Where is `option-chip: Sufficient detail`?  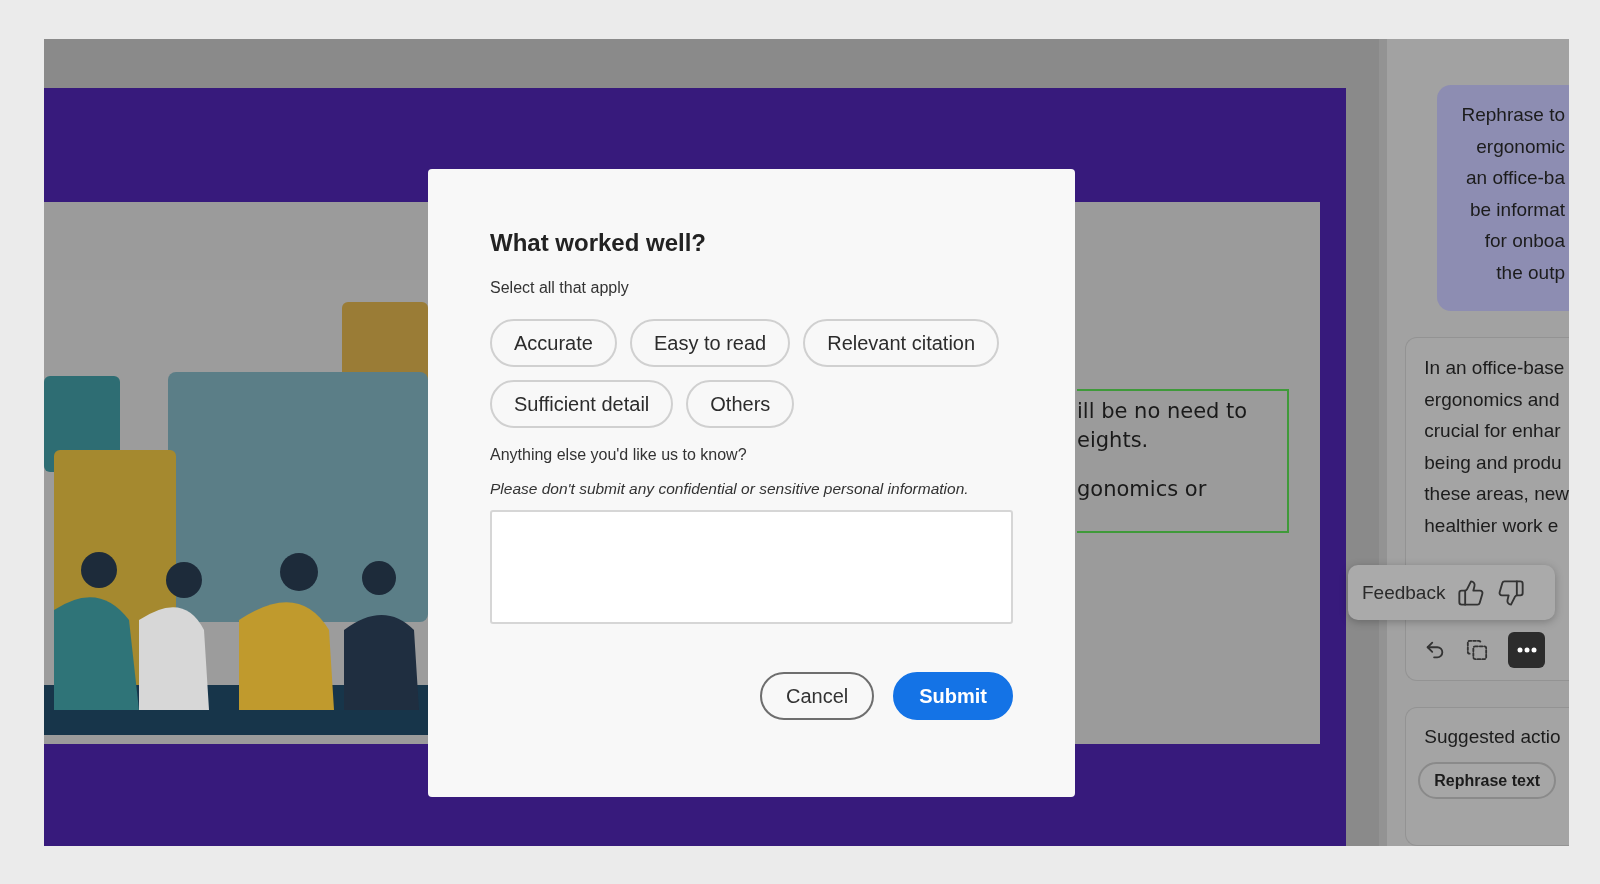 option-chip: Sufficient detail is located at coordinates (582, 404).